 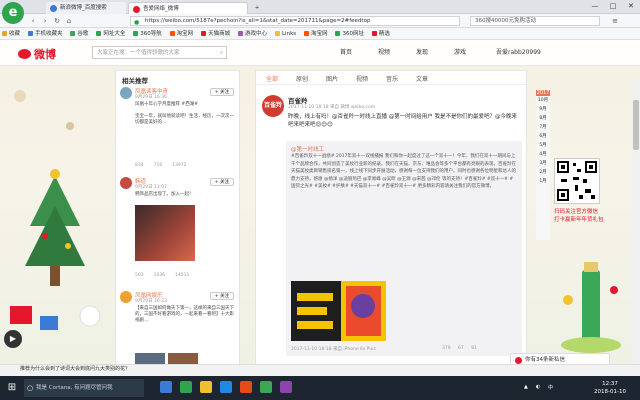 I want to click on volume-icon: ◐, so click(x=538, y=387).